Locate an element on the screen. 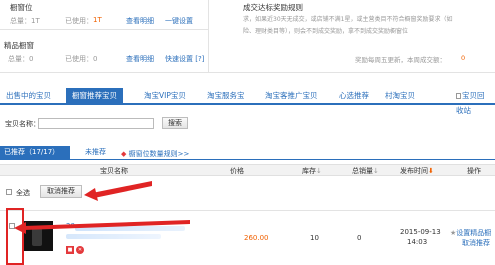  header-item-name: 宝贝名称 is located at coordinates (114, 171).